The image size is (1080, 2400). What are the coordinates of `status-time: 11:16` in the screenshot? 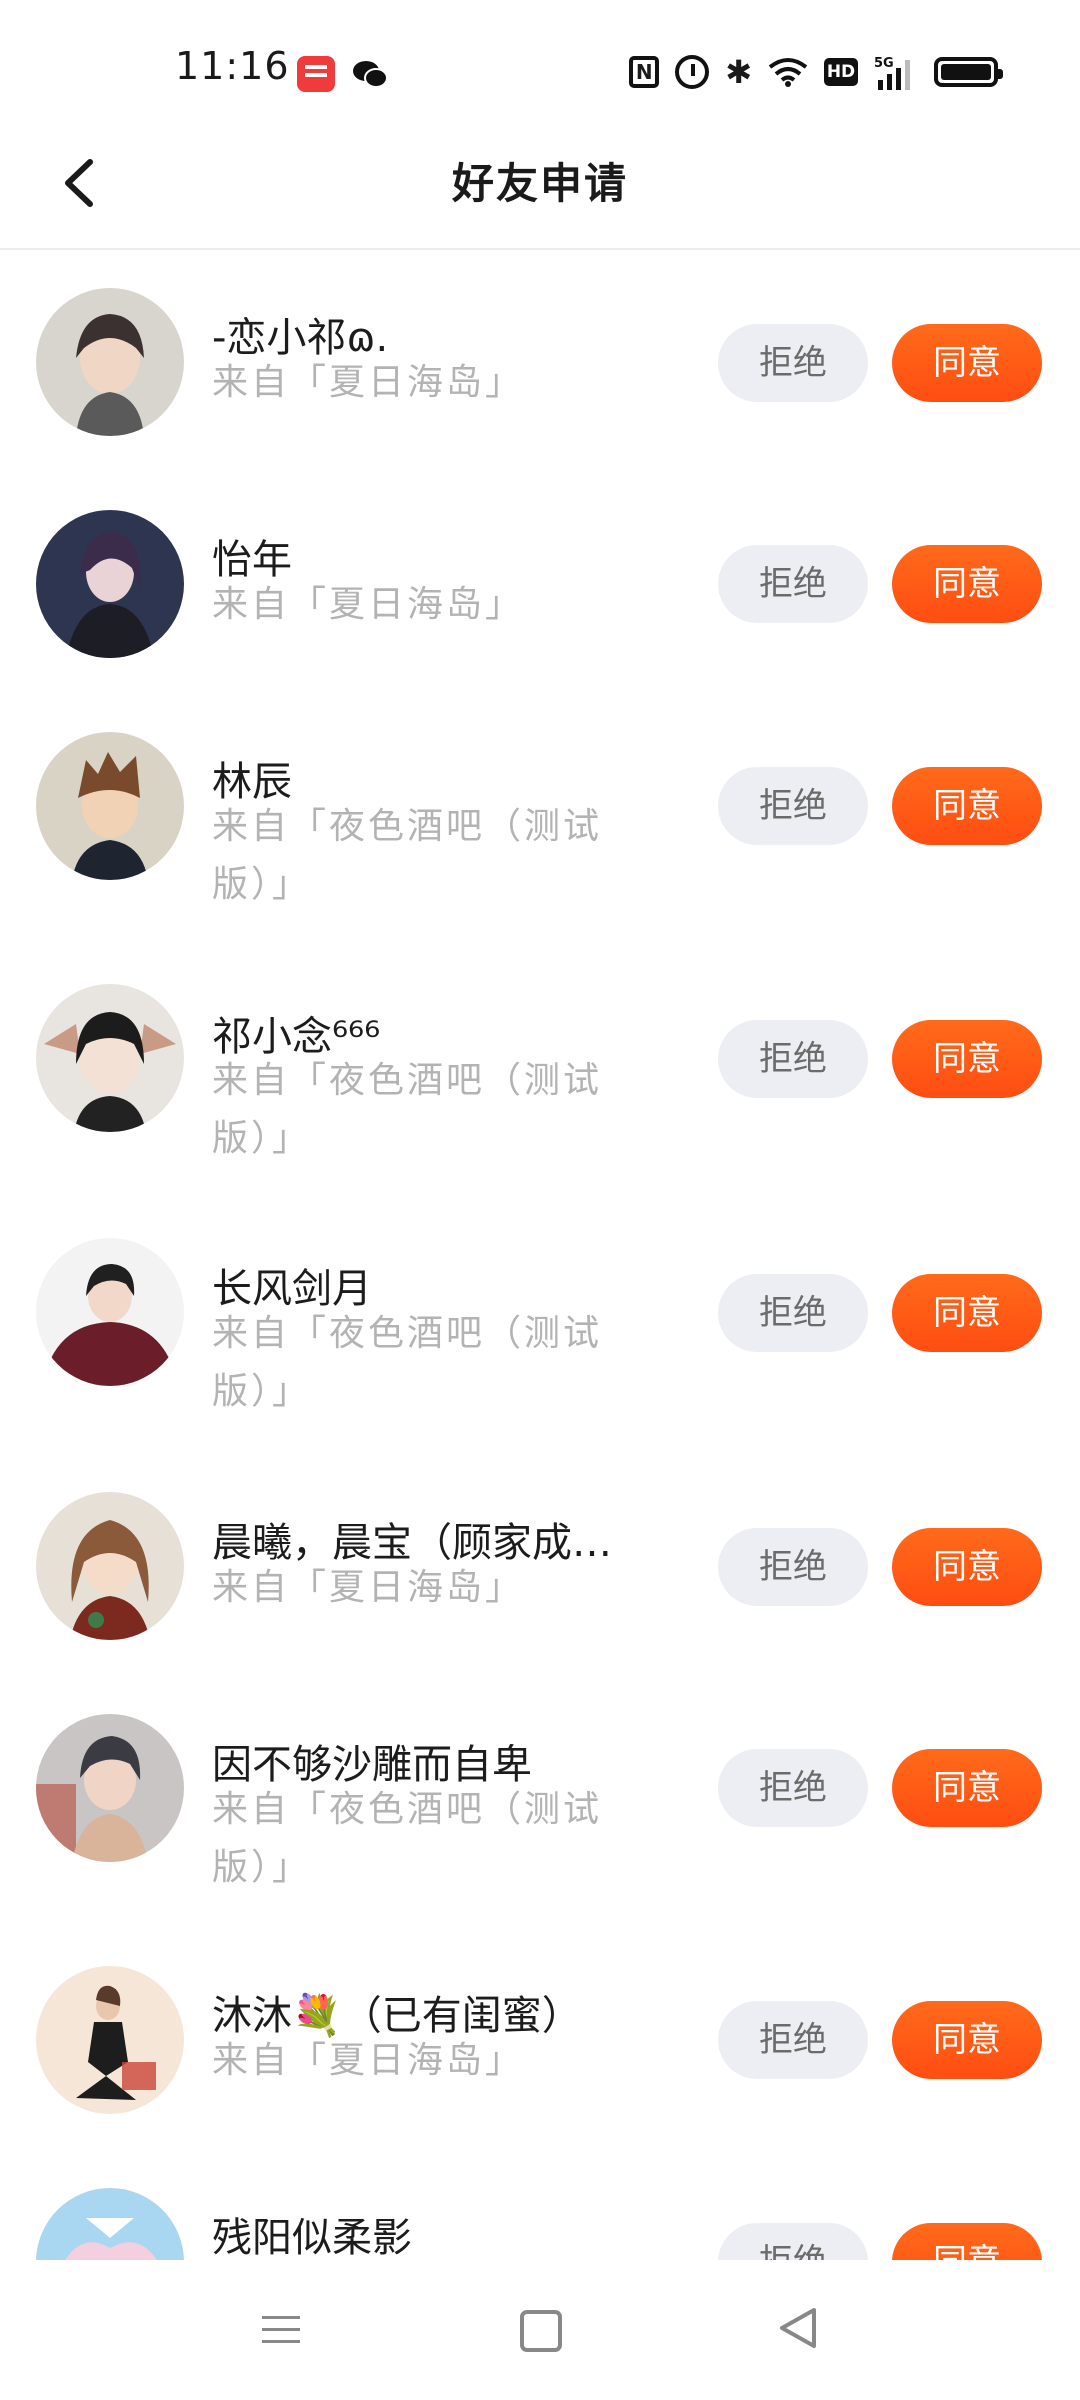 It's located at (232, 66).